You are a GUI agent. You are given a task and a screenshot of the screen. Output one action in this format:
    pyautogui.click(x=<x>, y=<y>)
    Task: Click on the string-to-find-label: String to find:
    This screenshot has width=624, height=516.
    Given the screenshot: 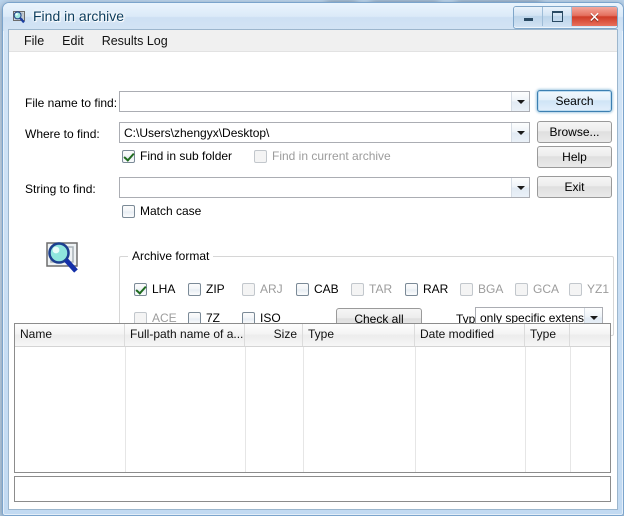 What is the action you would take?
    pyautogui.click(x=60, y=189)
    